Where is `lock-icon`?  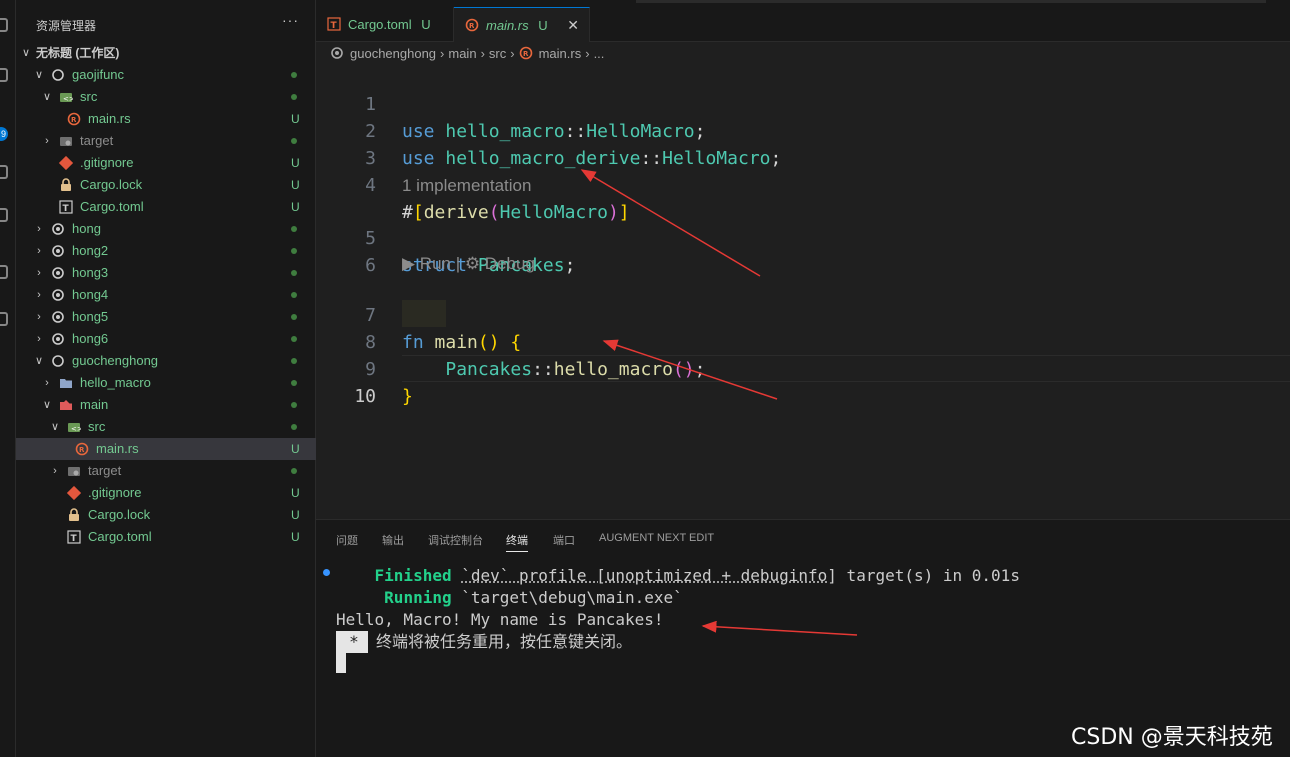 lock-icon is located at coordinates (74, 514).